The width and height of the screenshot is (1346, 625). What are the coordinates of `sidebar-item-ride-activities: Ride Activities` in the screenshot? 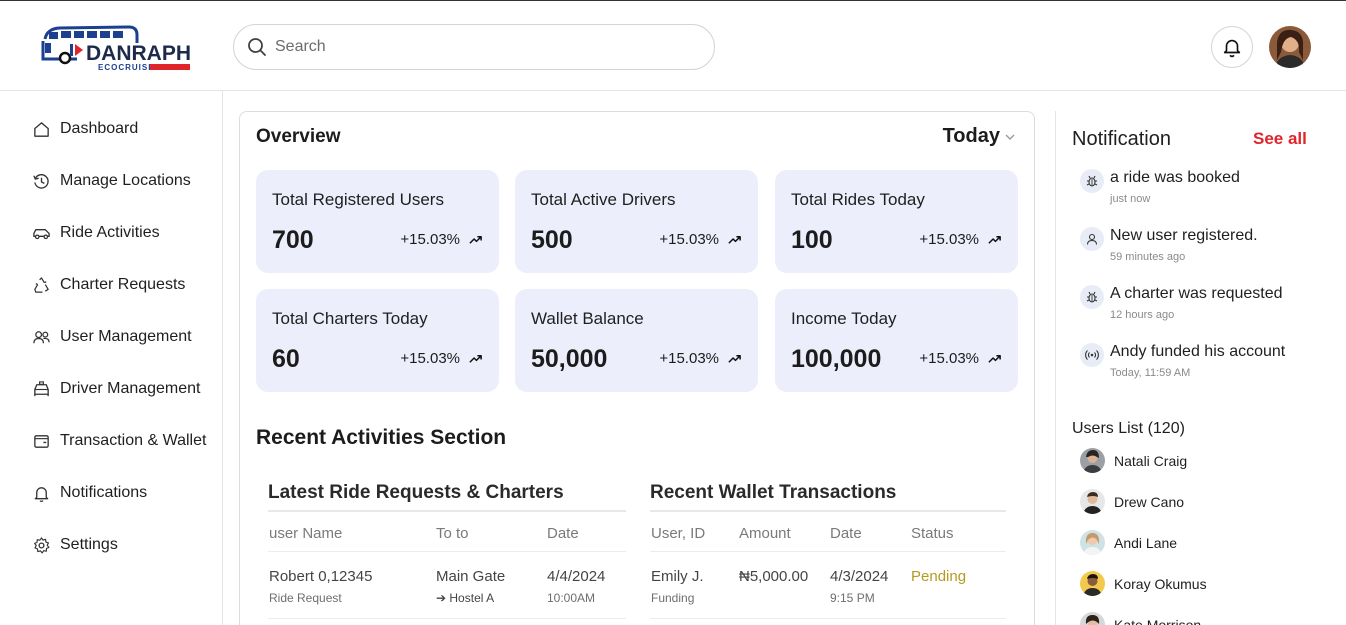 It's located at (96, 233).